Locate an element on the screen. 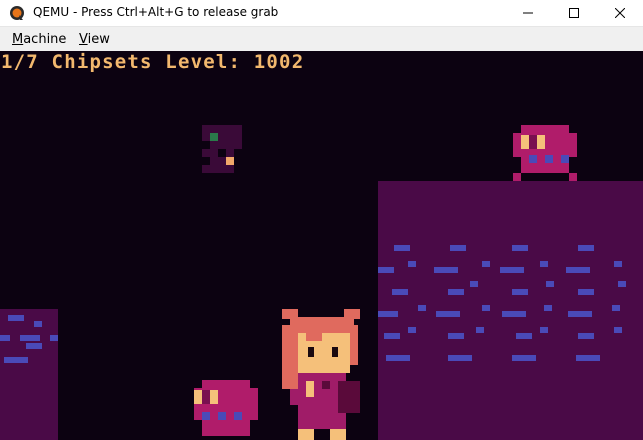 This screenshot has height=440, width=643. window-title: QEMU - Press Ctrl+Alt+G to release grab is located at coordinates (156, 12).